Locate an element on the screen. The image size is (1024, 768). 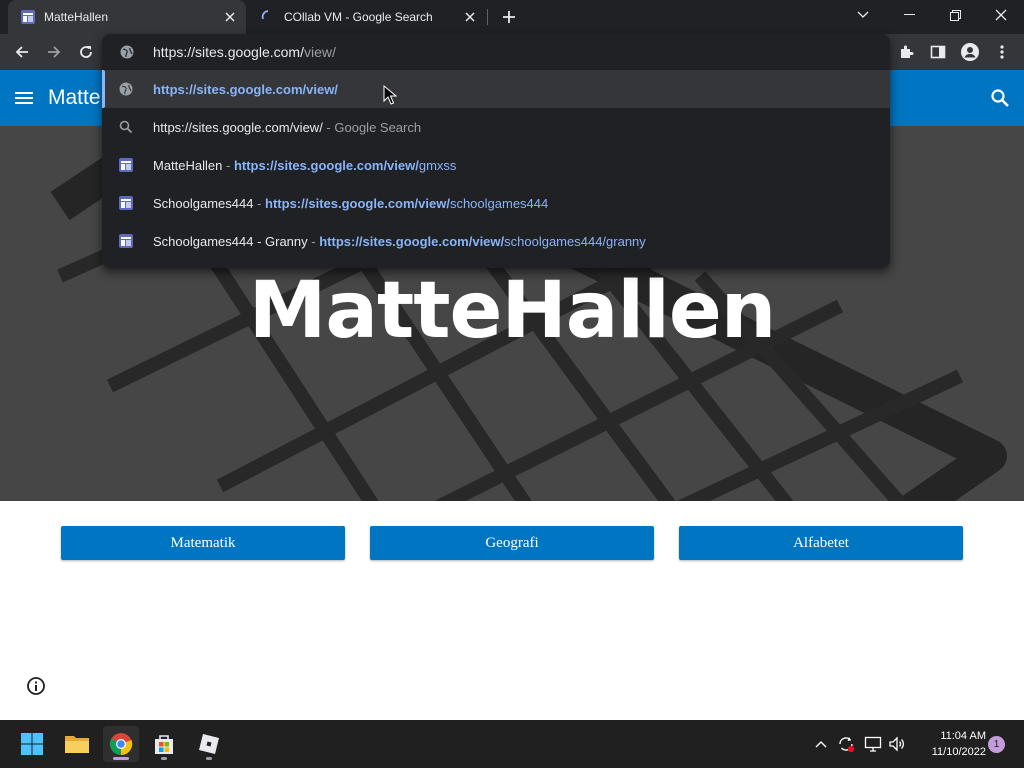
volume-button is located at coordinates (897, 744).